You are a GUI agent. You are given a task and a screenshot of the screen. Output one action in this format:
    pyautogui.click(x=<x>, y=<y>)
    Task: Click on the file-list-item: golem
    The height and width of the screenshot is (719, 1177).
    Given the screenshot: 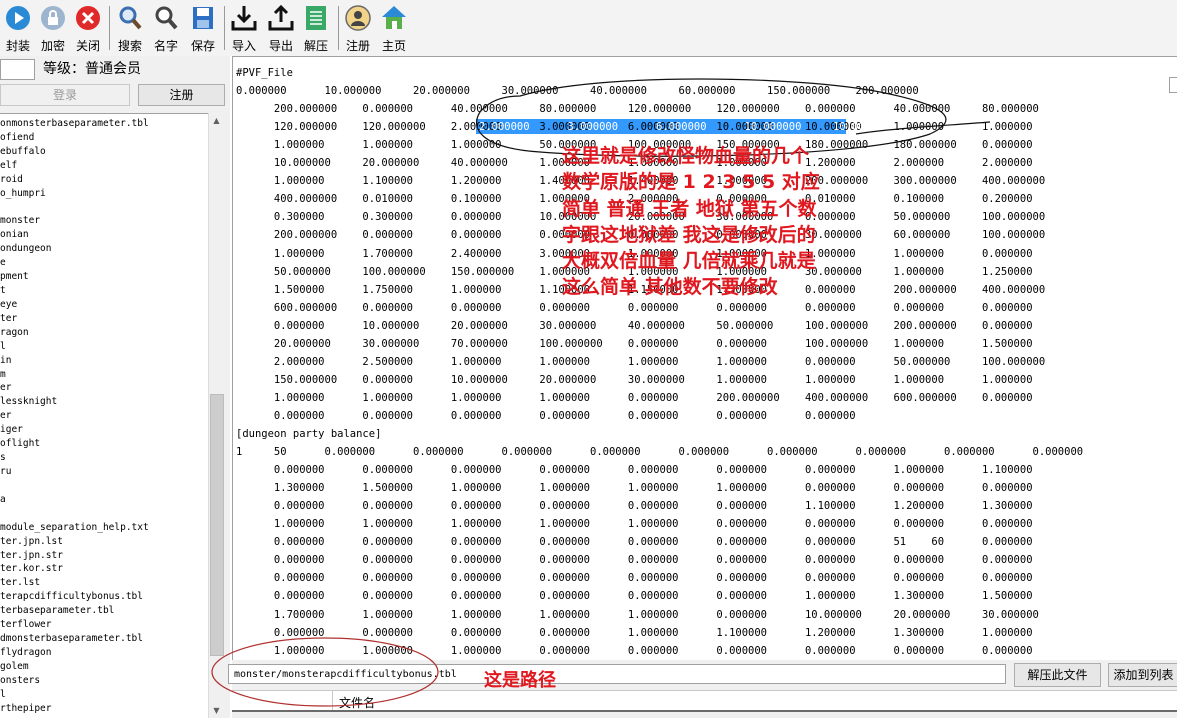 What is the action you would take?
    pyautogui.click(x=14, y=666)
    